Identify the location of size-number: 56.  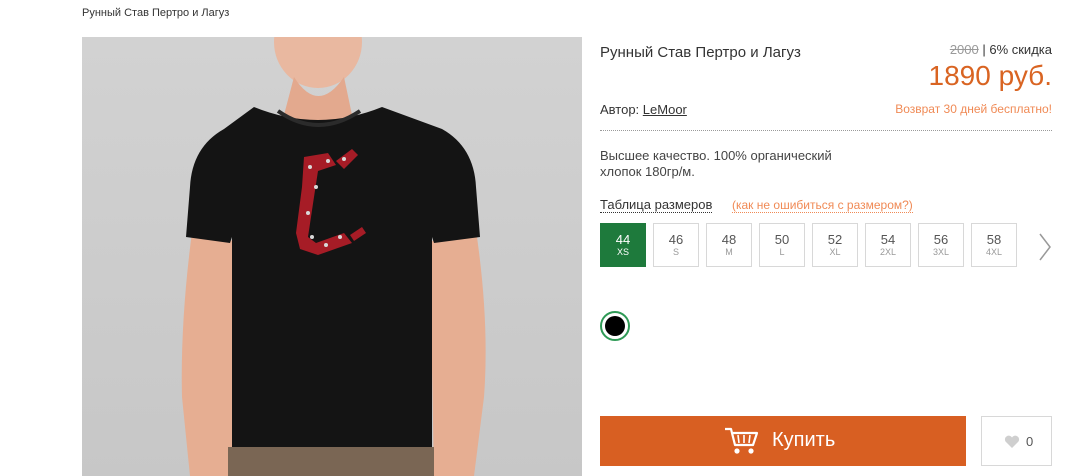
(941, 239).